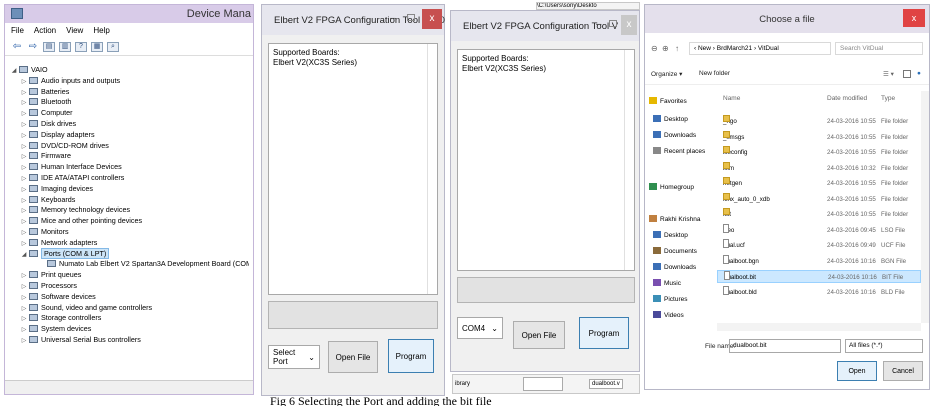  What do you see at coordinates (129, 135) in the screenshot?
I see `tree-item: ▷ Display adapters` at bounding box center [129, 135].